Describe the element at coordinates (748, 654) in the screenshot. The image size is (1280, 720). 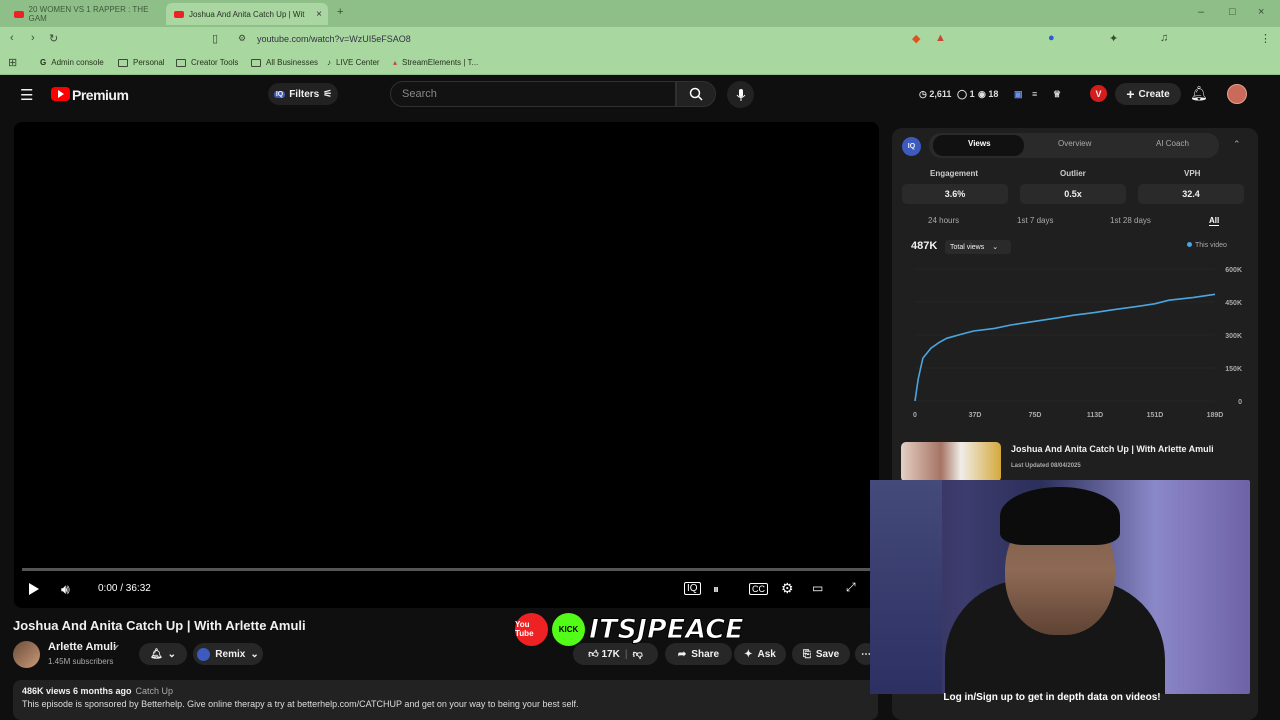
I see `sparkle-icon: ✦` at that location.